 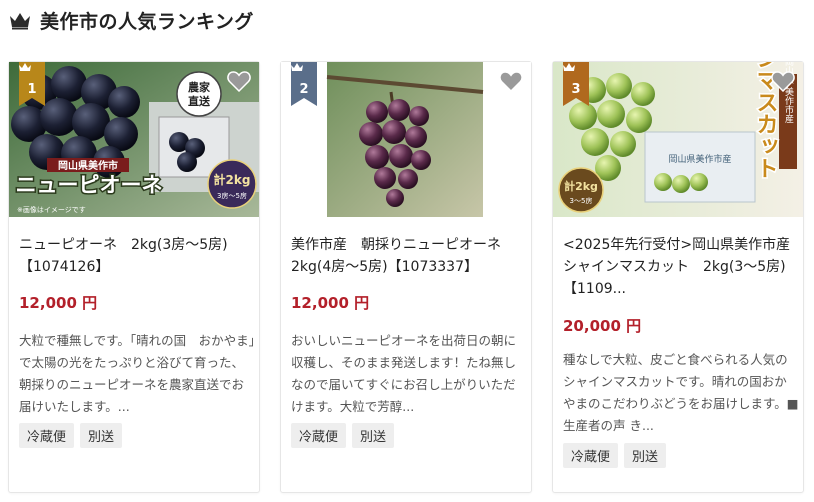 I want to click on product-photo, so click(x=406, y=139).